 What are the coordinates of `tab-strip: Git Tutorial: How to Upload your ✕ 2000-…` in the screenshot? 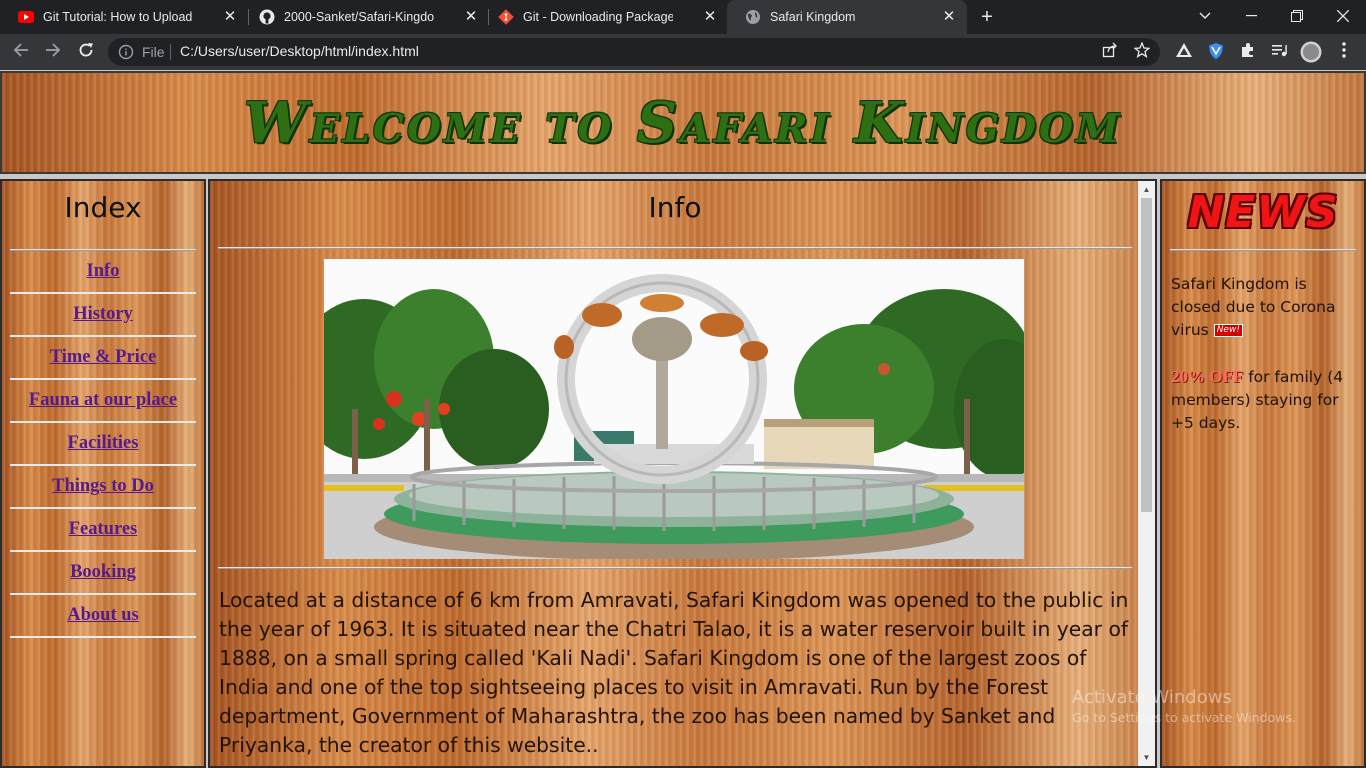 It's located at (683, 17).